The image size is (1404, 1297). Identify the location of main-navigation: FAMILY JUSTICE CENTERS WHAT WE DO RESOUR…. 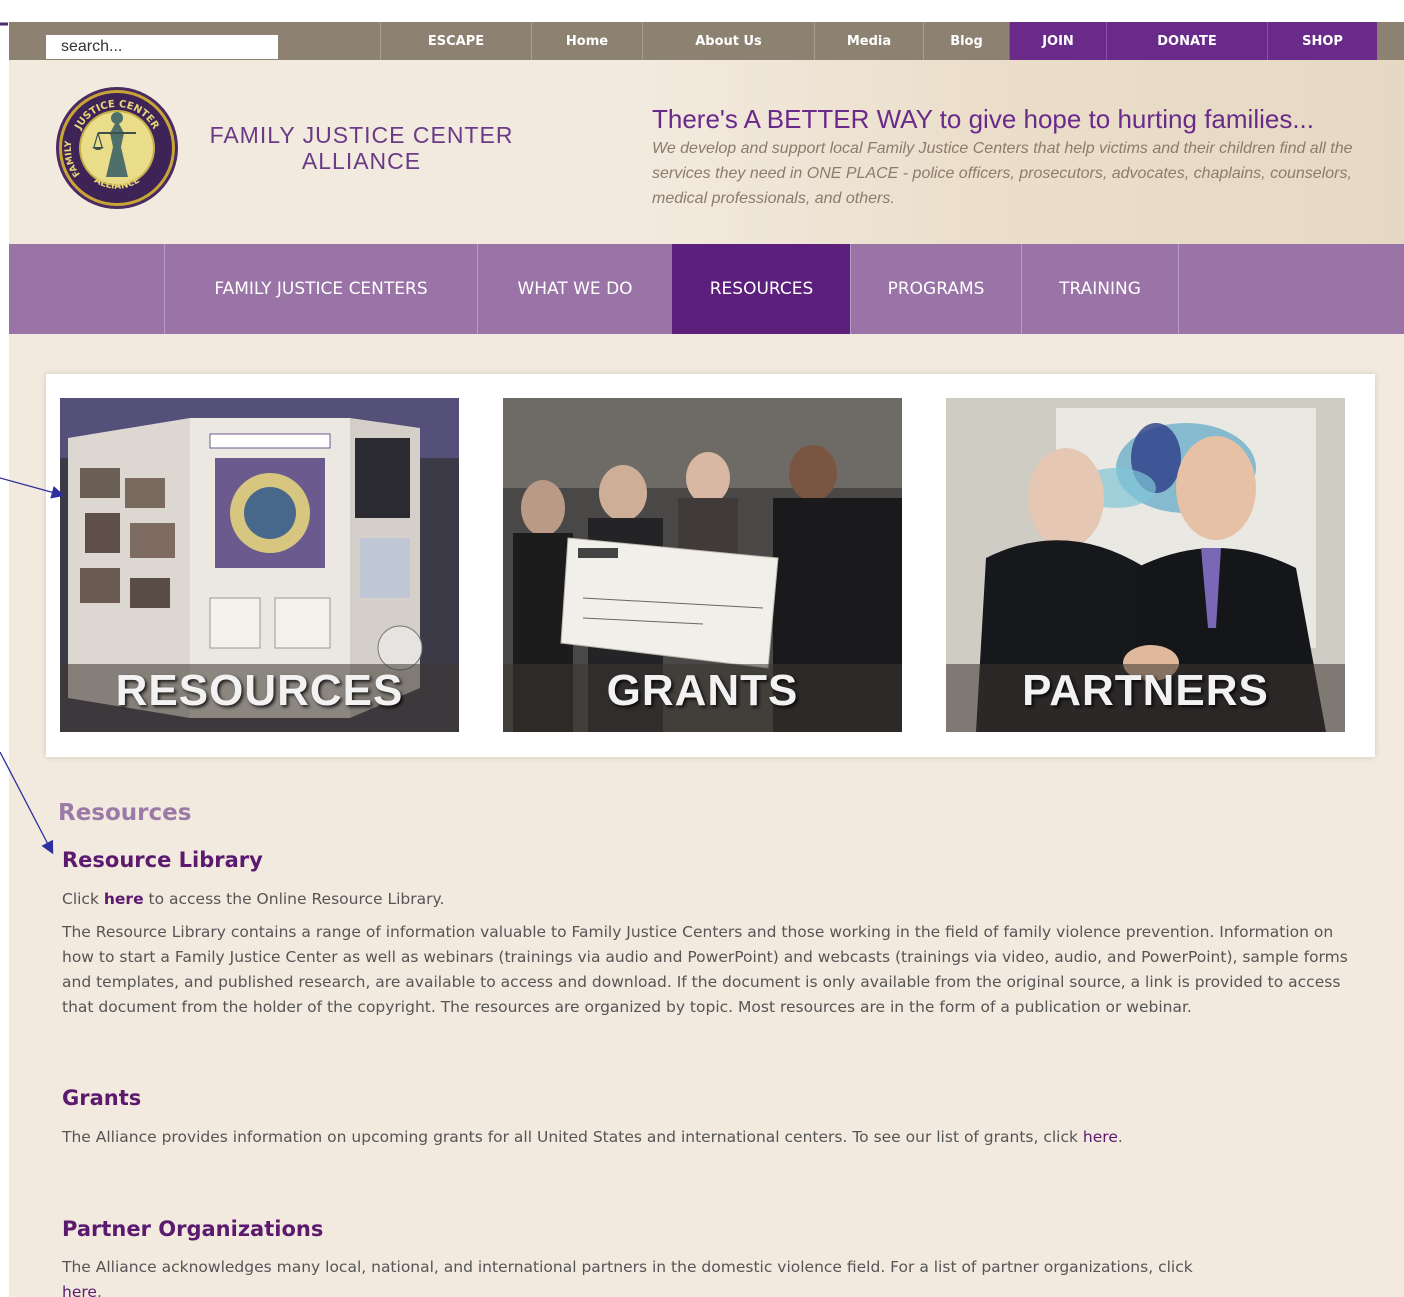
(706, 289).